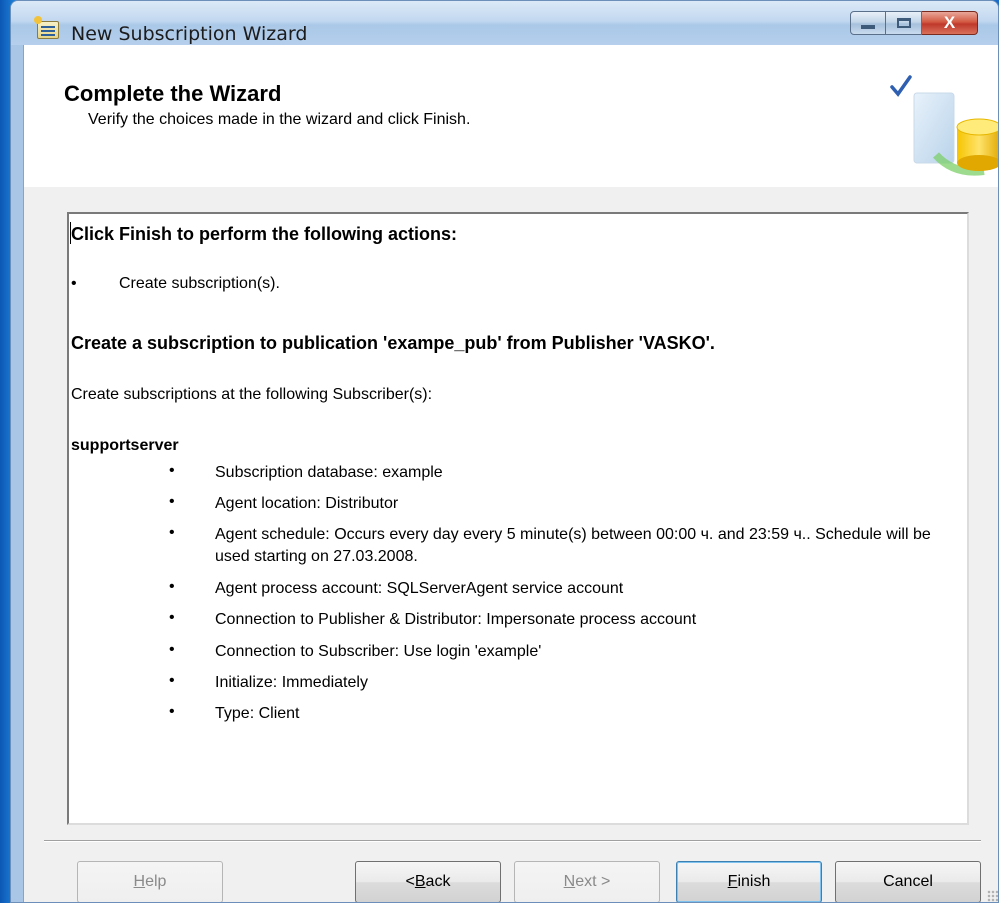 The image size is (999, 903). I want to click on cancel-button: Cancel, so click(908, 881).